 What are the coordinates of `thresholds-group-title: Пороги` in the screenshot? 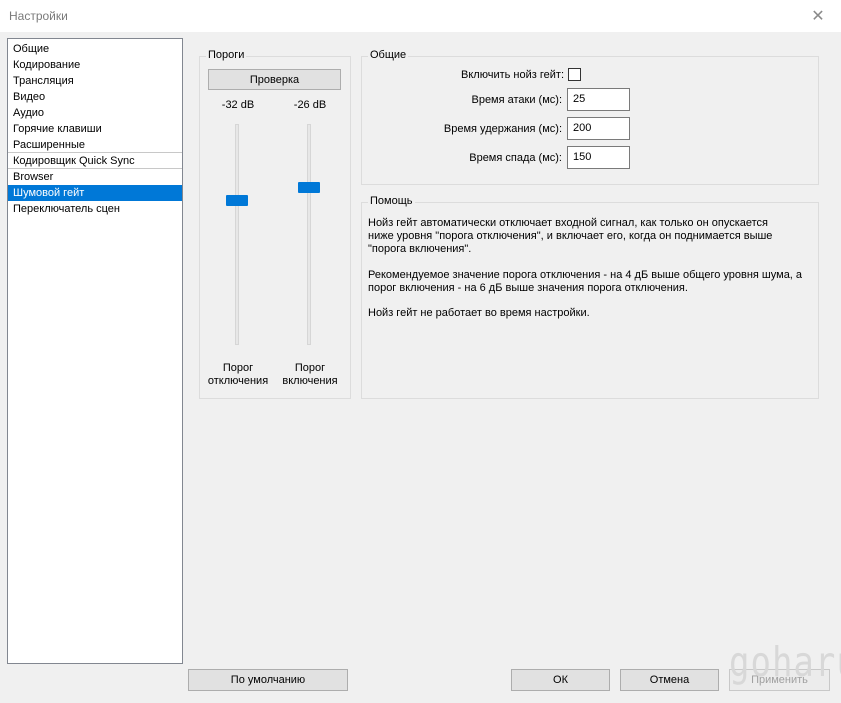 It's located at (226, 55).